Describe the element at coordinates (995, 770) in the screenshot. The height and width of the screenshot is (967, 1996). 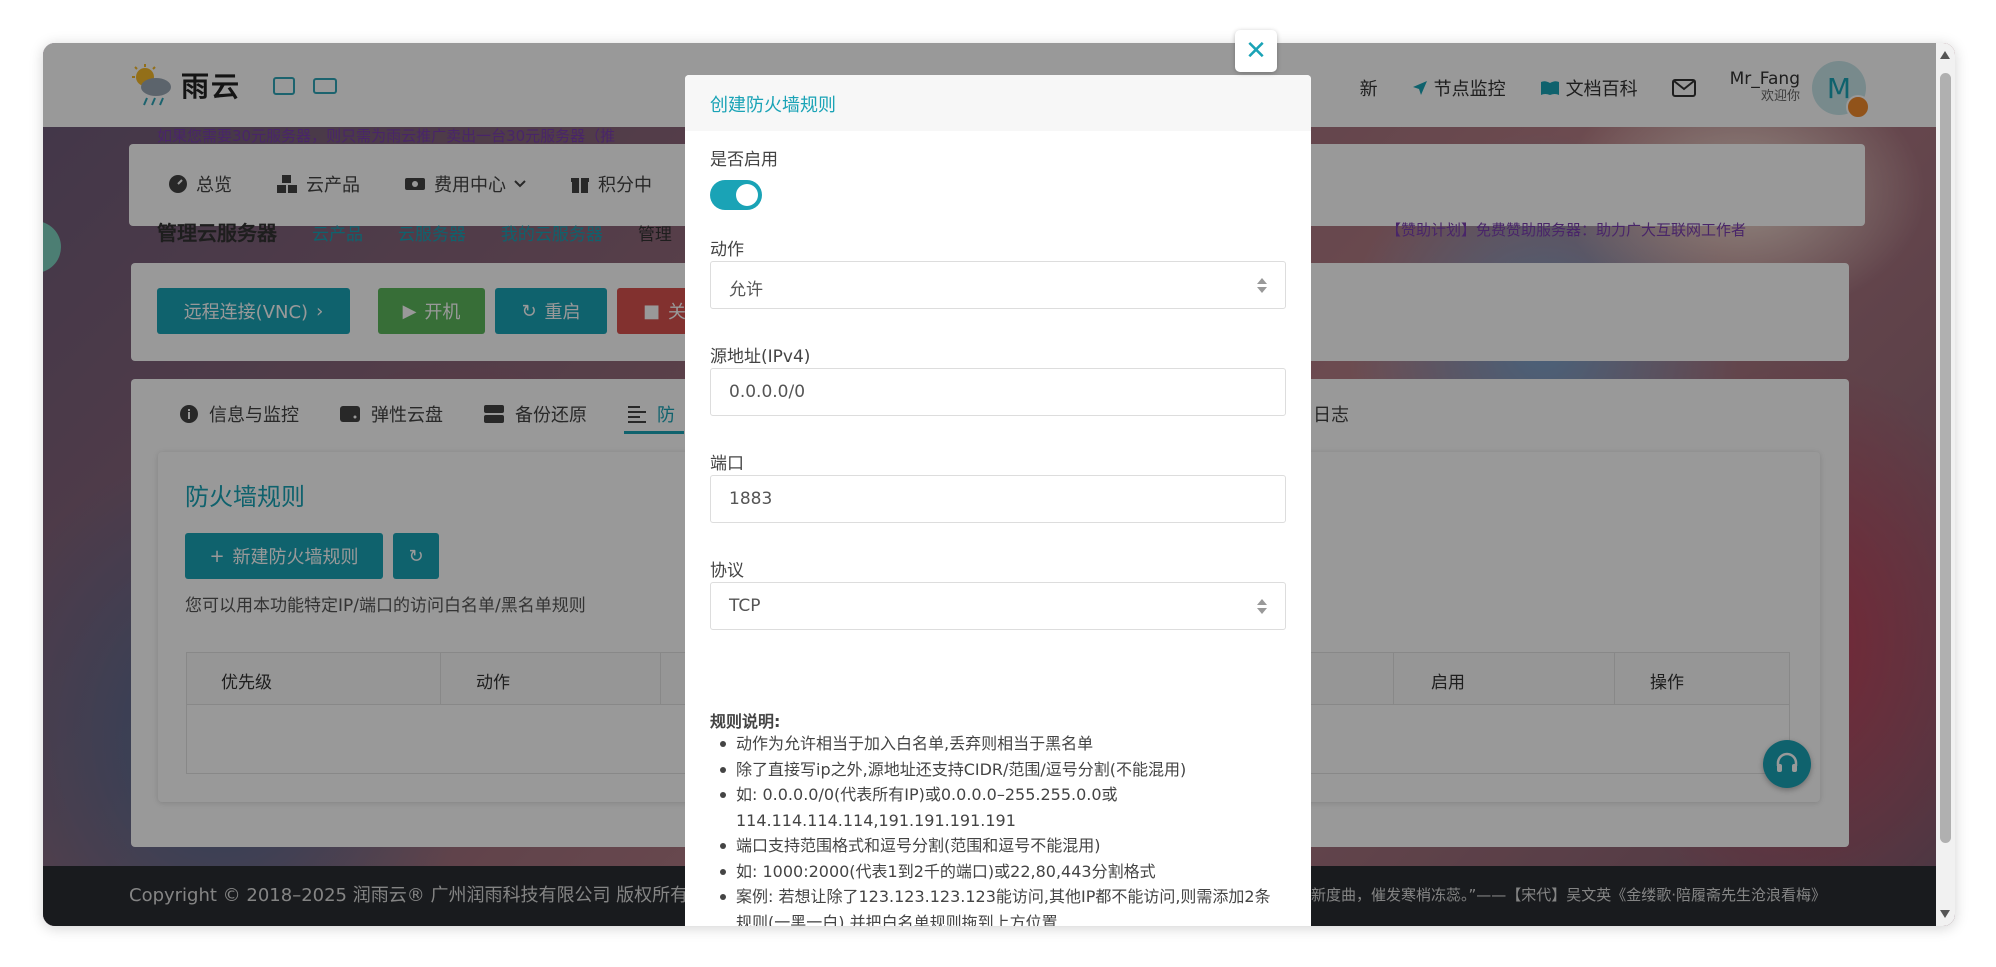
I see `rule-item: 除了直接写ip之外,源地址还支持CIDR/范围/逗号分割(不能混用)` at that location.